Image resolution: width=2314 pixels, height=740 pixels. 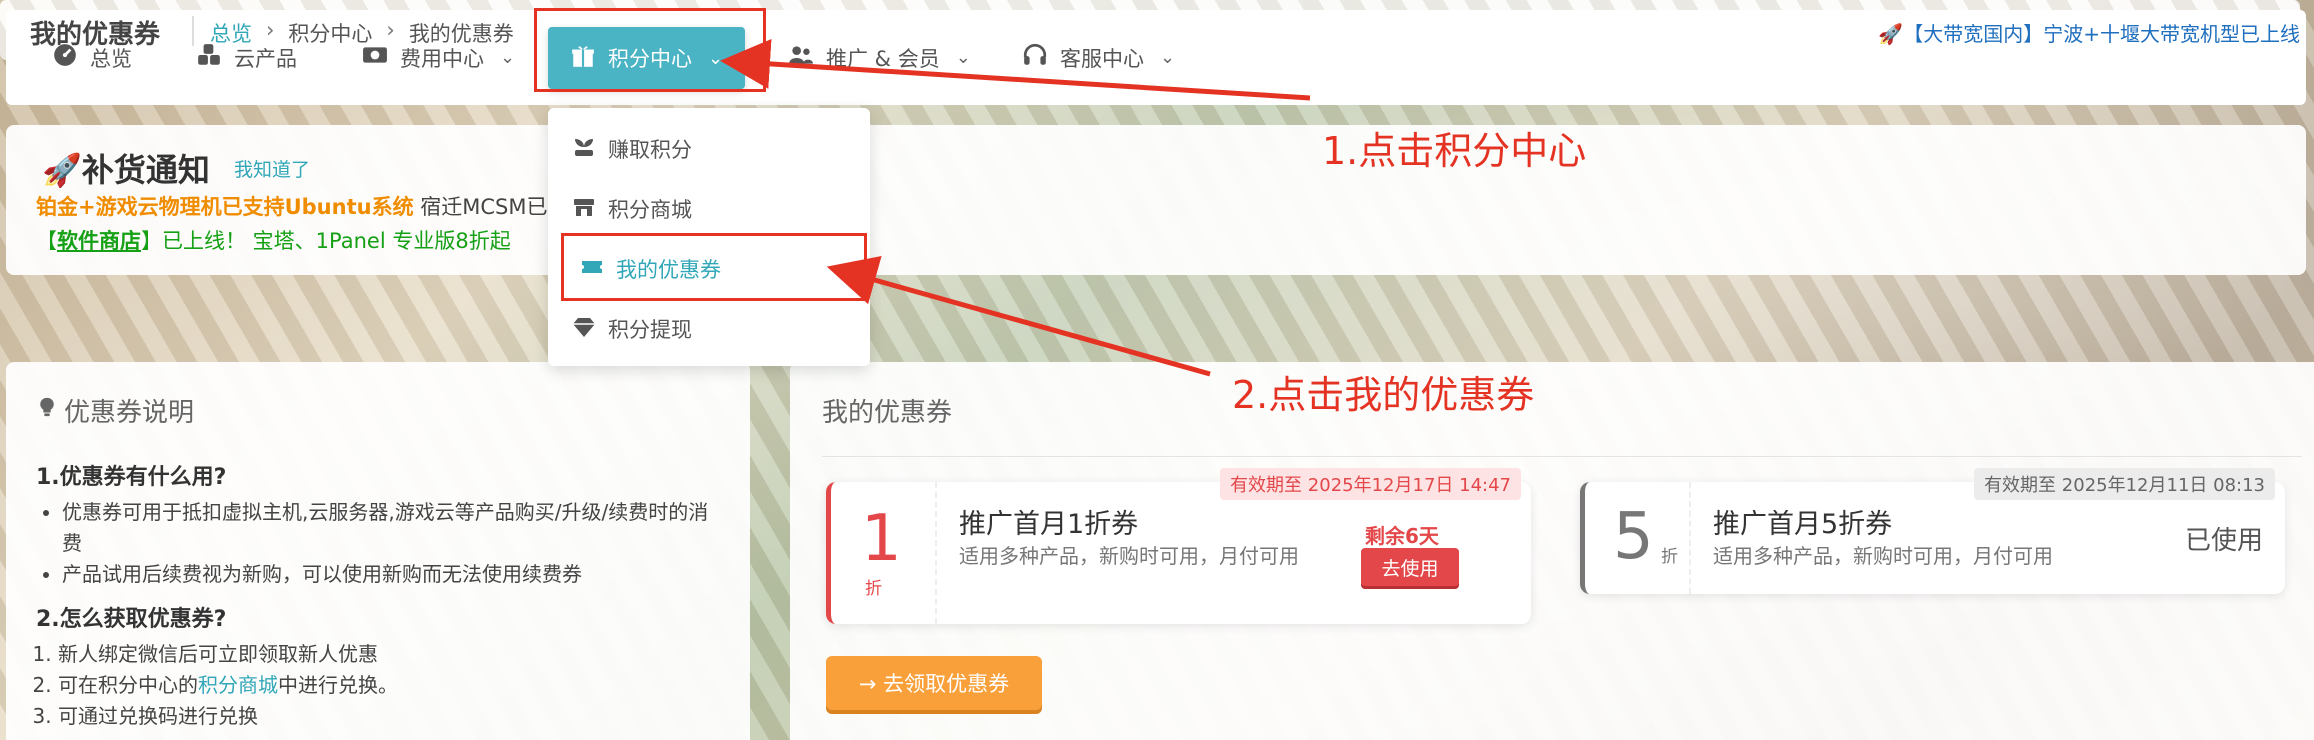 I want to click on list-item: 新人绑定微信后可立即领取新人优惠, so click(x=392, y=654).